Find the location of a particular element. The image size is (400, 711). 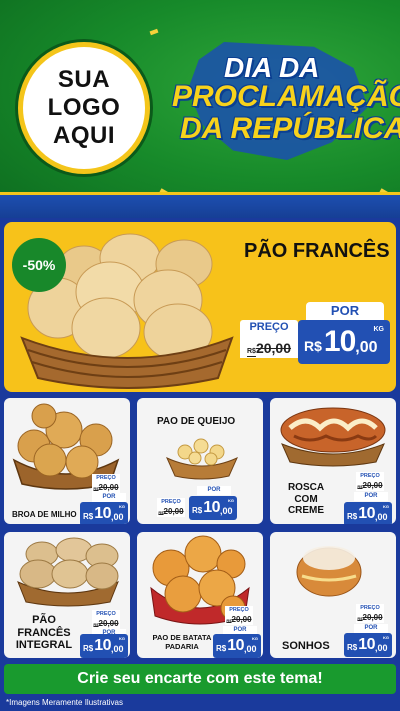

price-integer: 10 is located at coordinates (339, 341).